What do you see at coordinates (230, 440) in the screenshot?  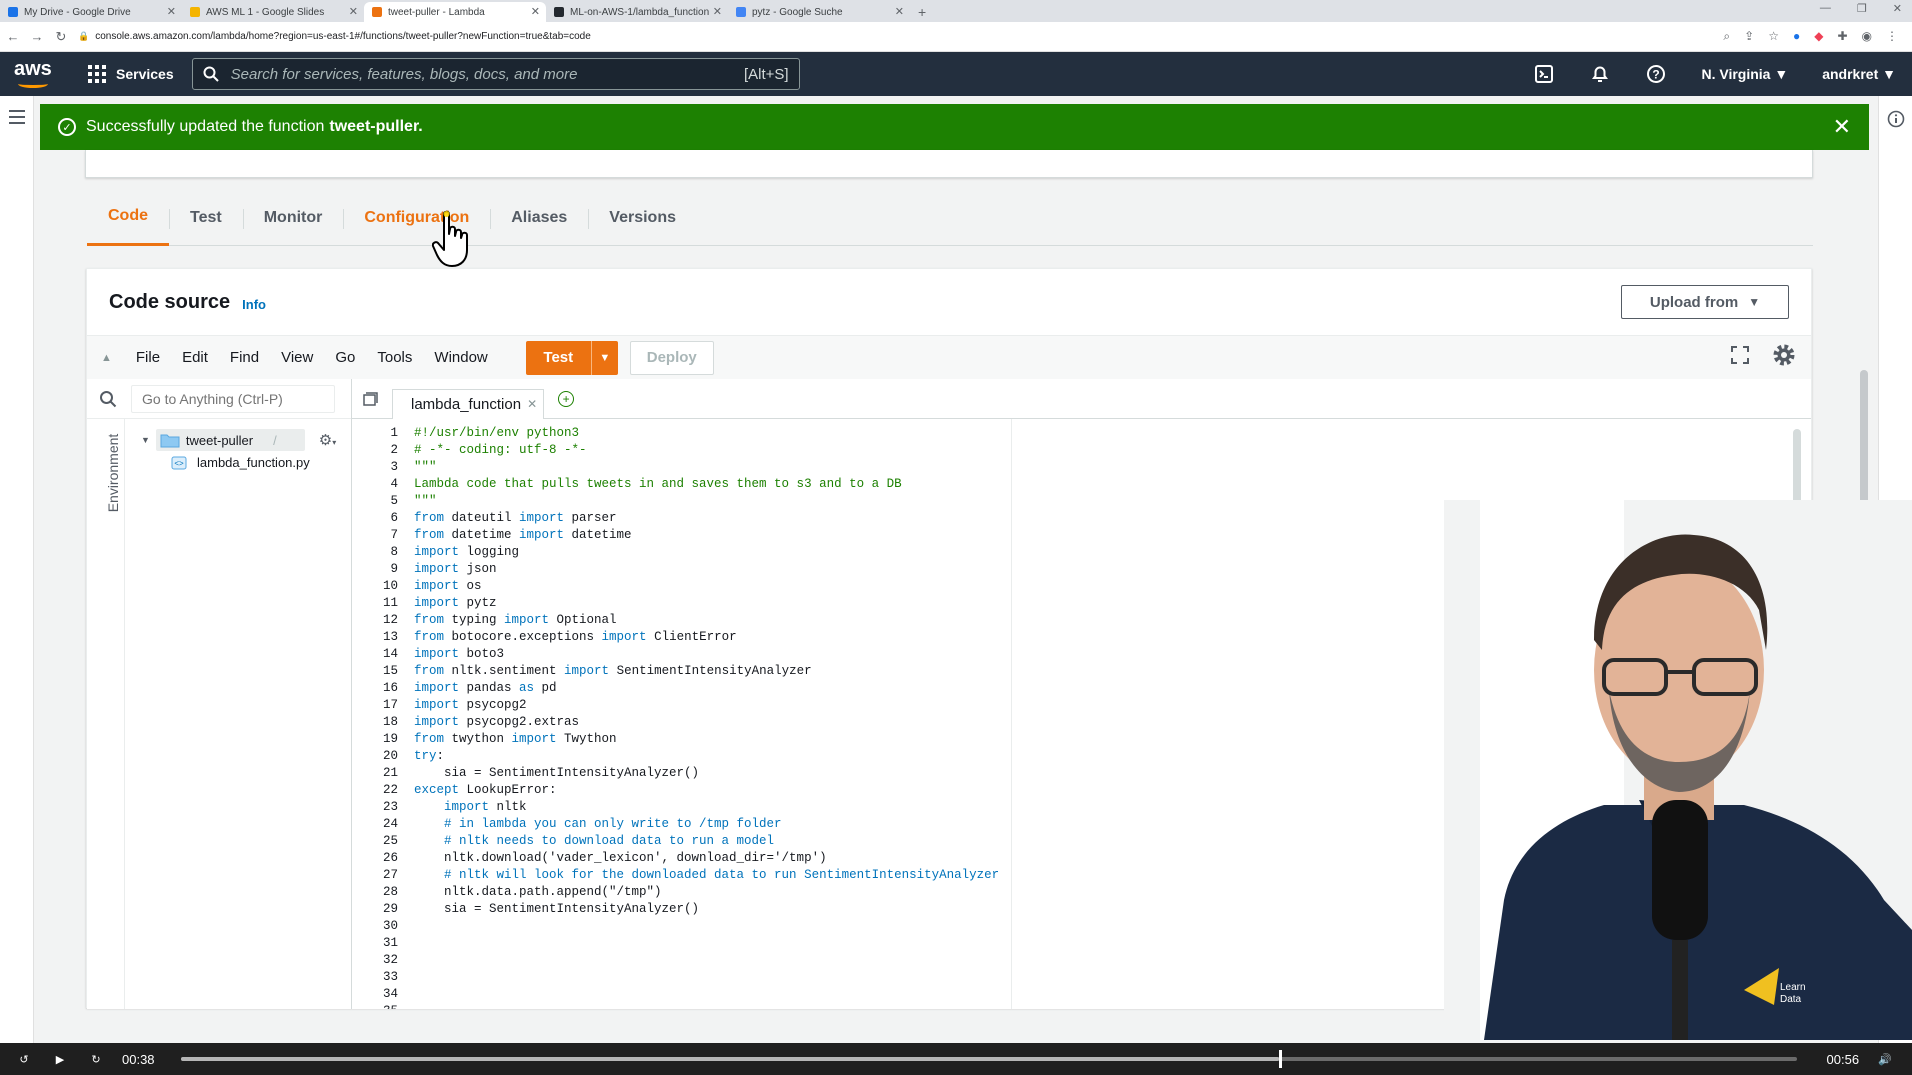 I see `folder-row: tweet-puller /` at bounding box center [230, 440].